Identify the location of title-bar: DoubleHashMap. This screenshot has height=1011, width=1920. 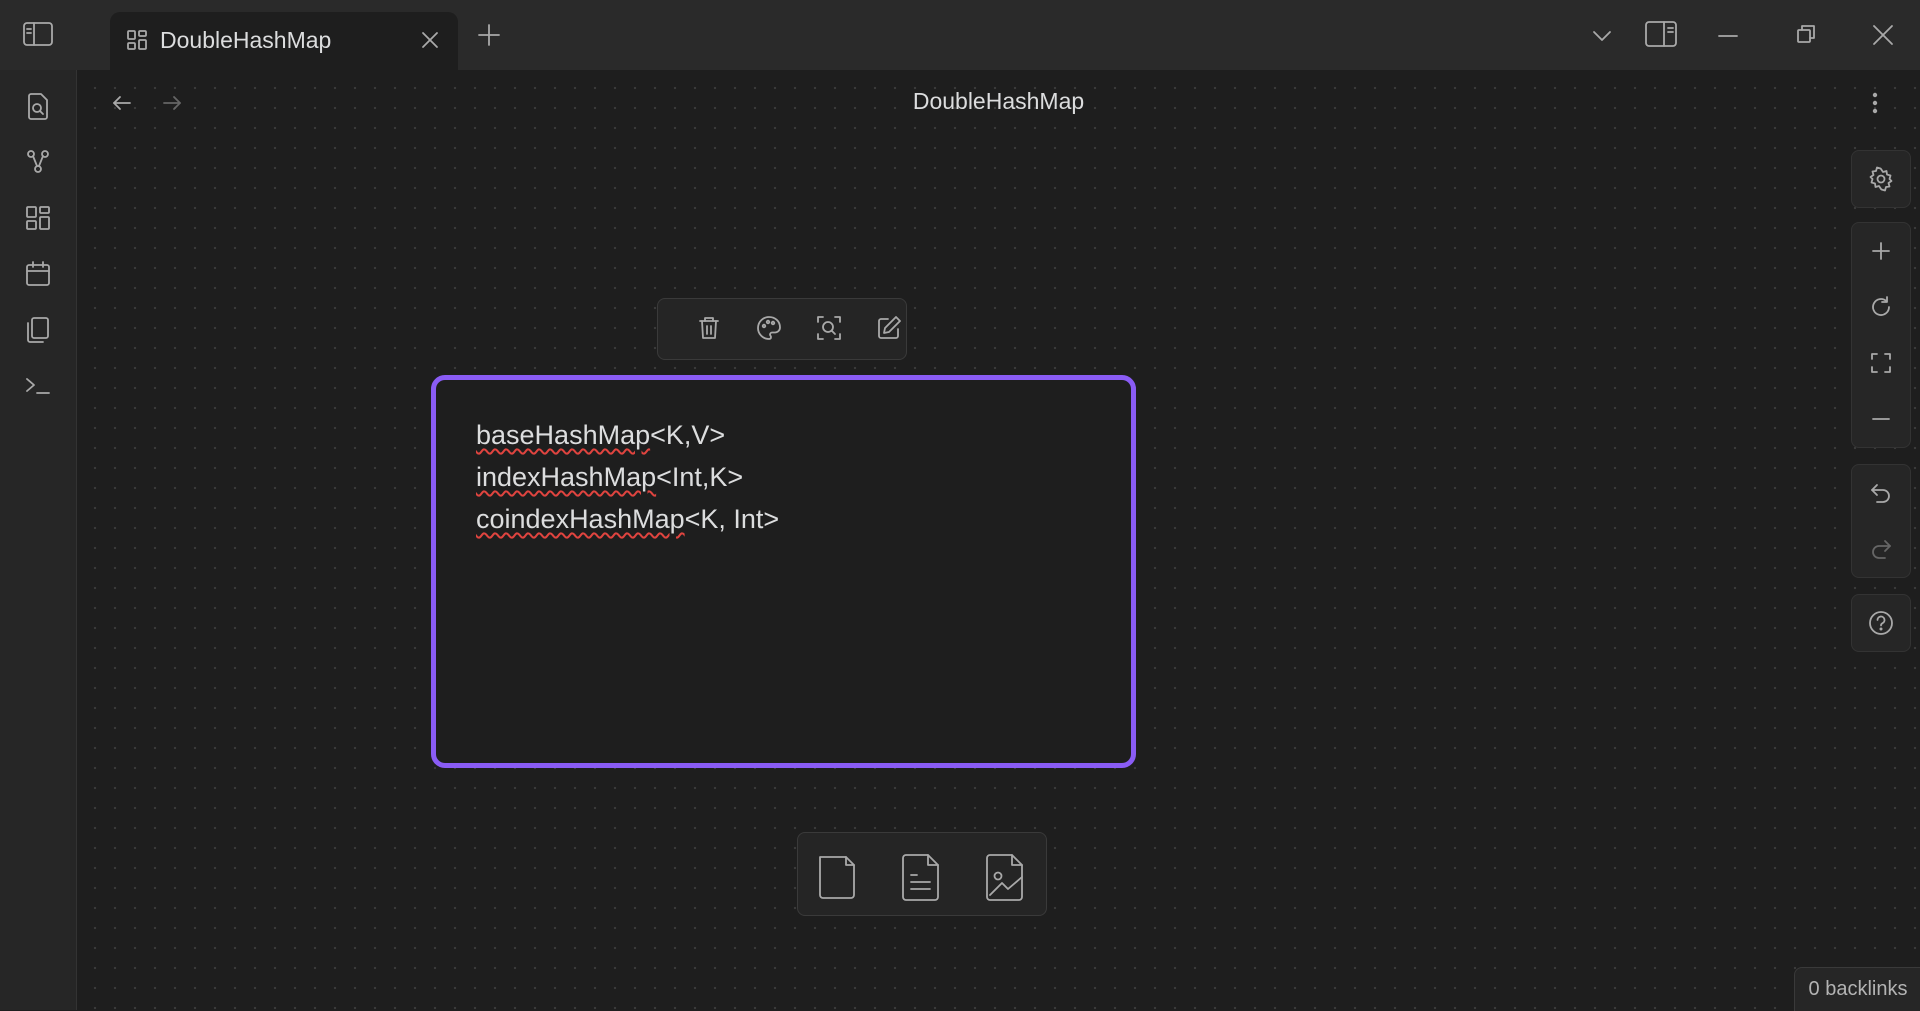
(960, 35).